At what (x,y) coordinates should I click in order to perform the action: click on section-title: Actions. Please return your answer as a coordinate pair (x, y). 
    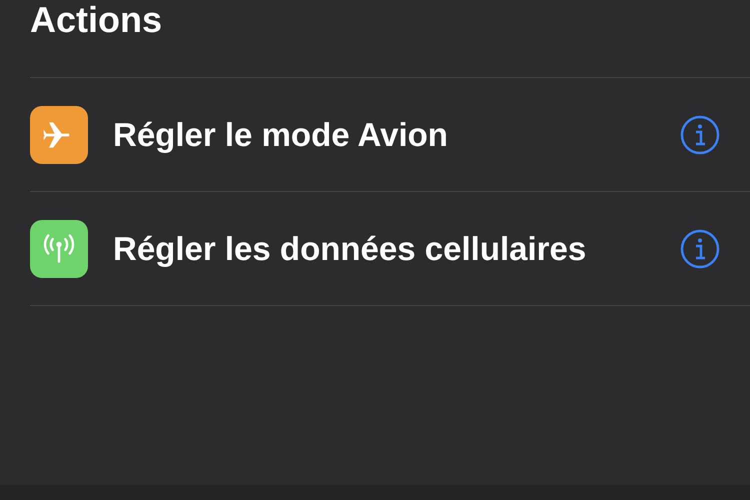
    Looking at the image, I should click on (96, 20).